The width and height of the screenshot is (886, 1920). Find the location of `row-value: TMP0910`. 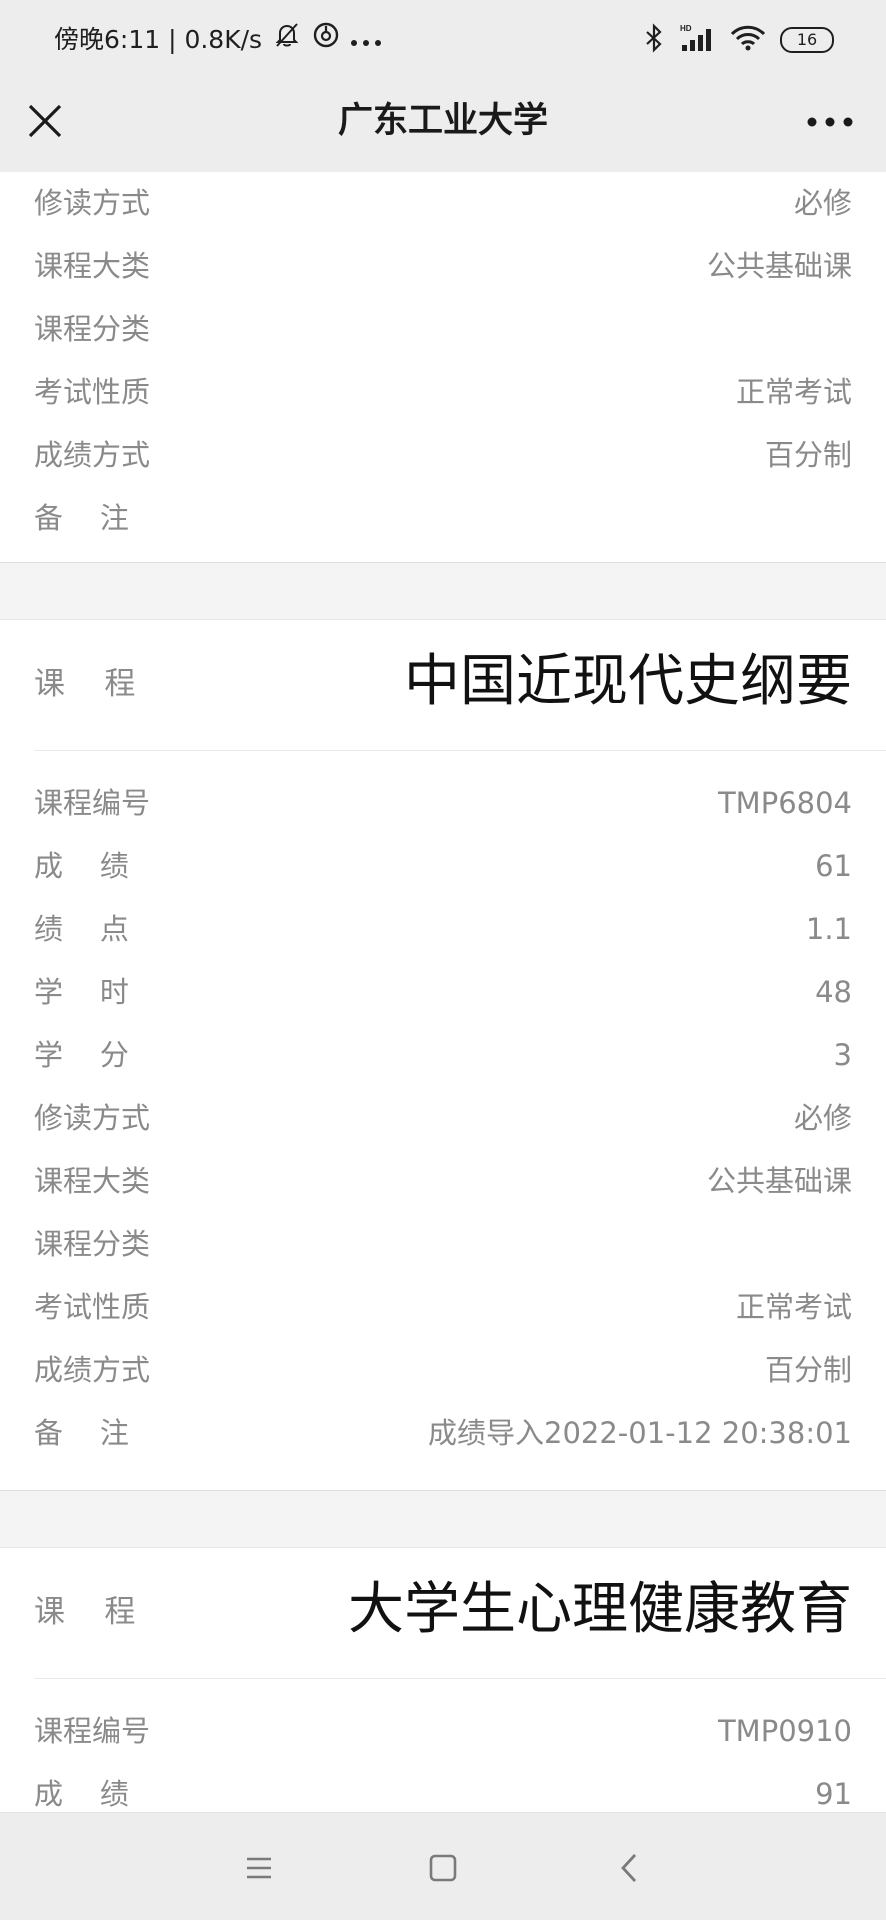

row-value: TMP0910 is located at coordinates (784, 1731).